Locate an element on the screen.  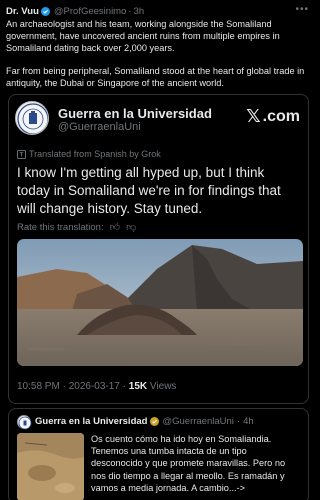
reply-author-name: Guerra en la Universidad is located at coordinates (91, 421).